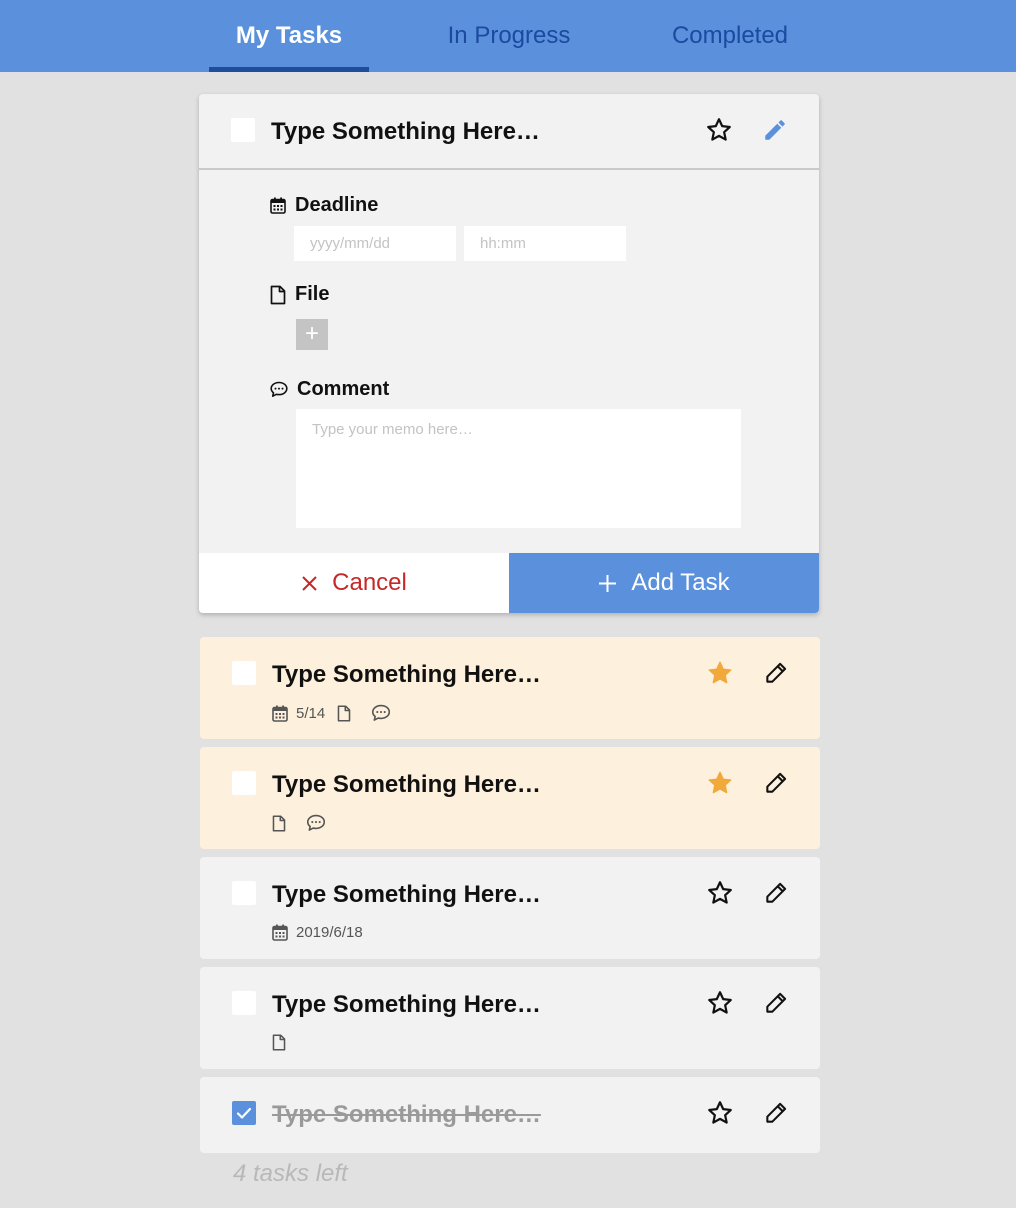 This screenshot has width=1016, height=1208. Describe the element at coordinates (343, 389) in the screenshot. I see `comment-label-text: Comment` at that location.